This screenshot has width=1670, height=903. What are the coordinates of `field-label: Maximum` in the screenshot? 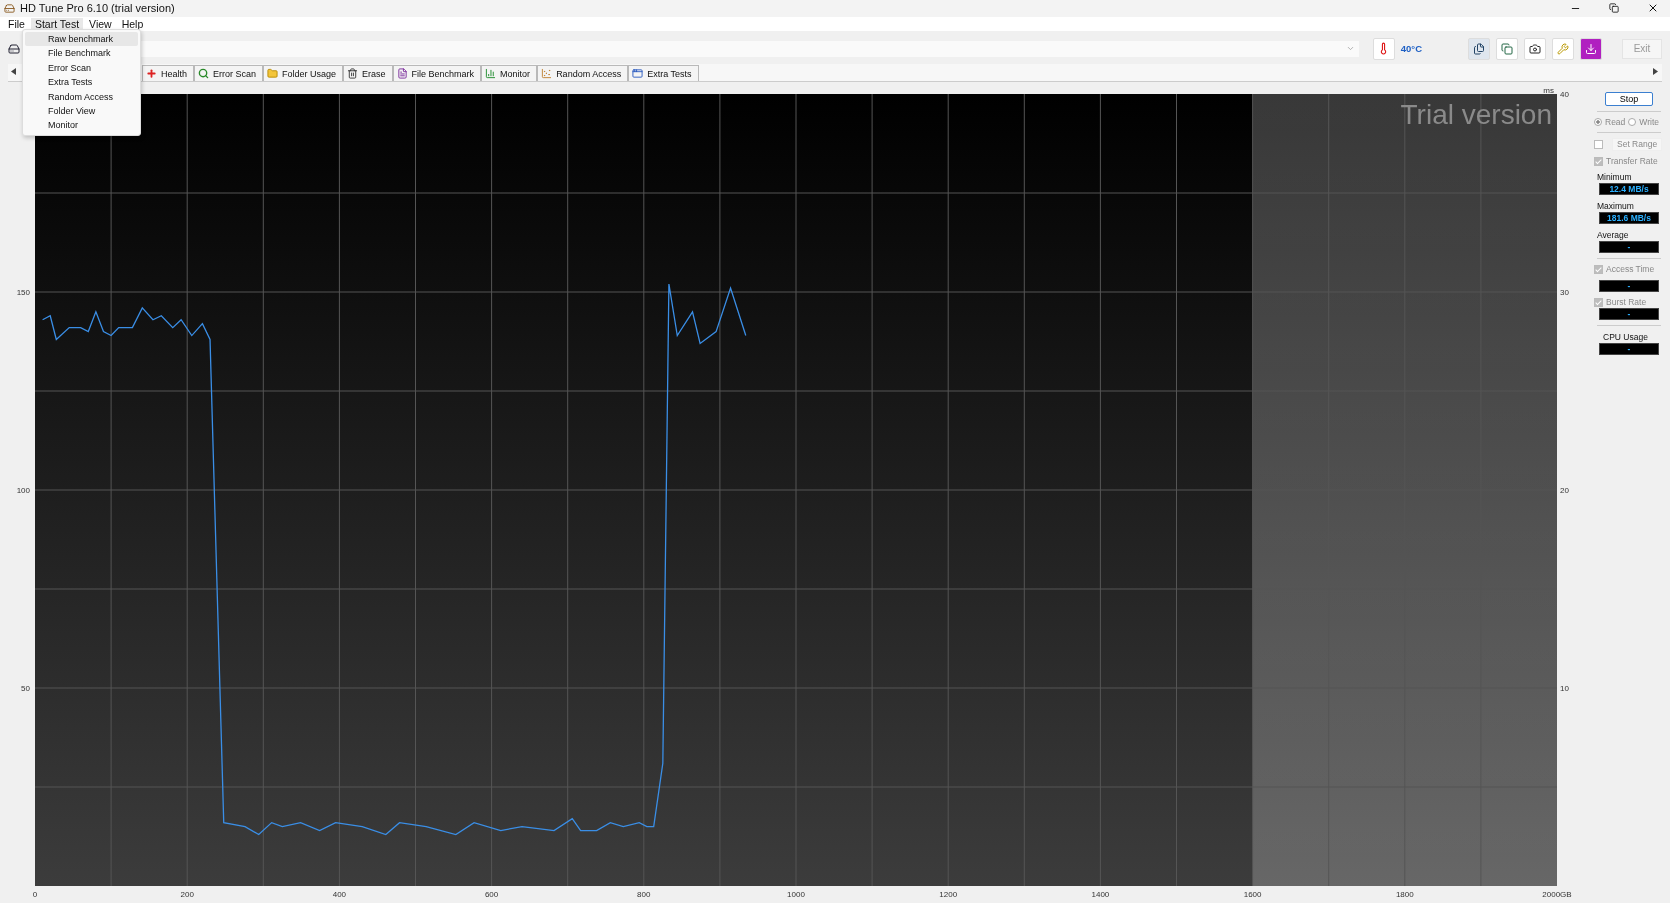 It's located at (1616, 206).